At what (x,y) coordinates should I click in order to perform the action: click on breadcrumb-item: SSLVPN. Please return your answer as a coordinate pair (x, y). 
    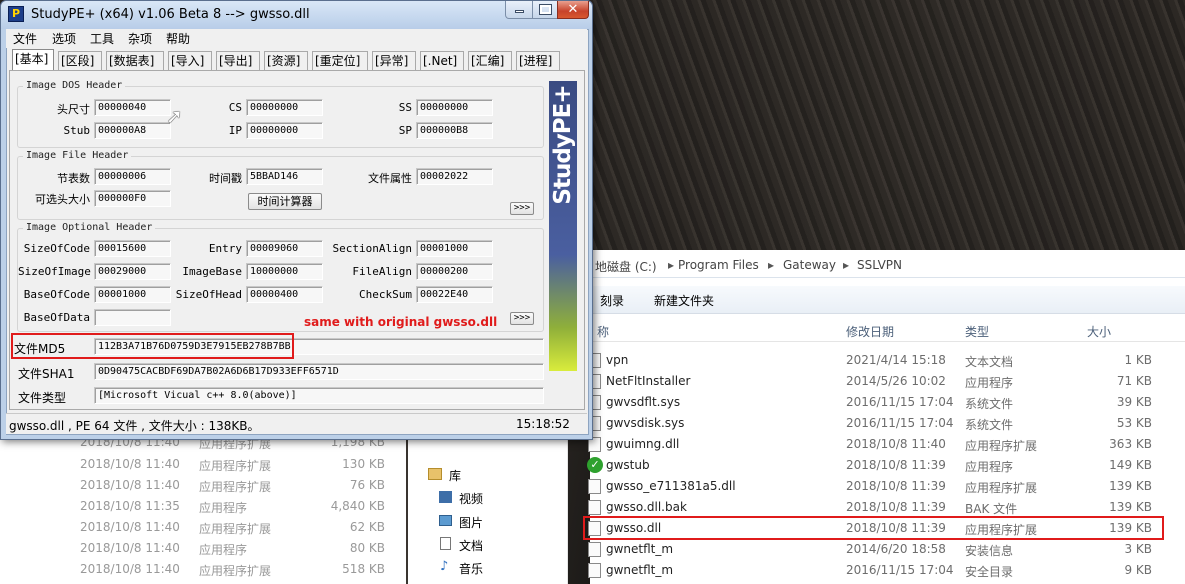
    Looking at the image, I should click on (879, 265).